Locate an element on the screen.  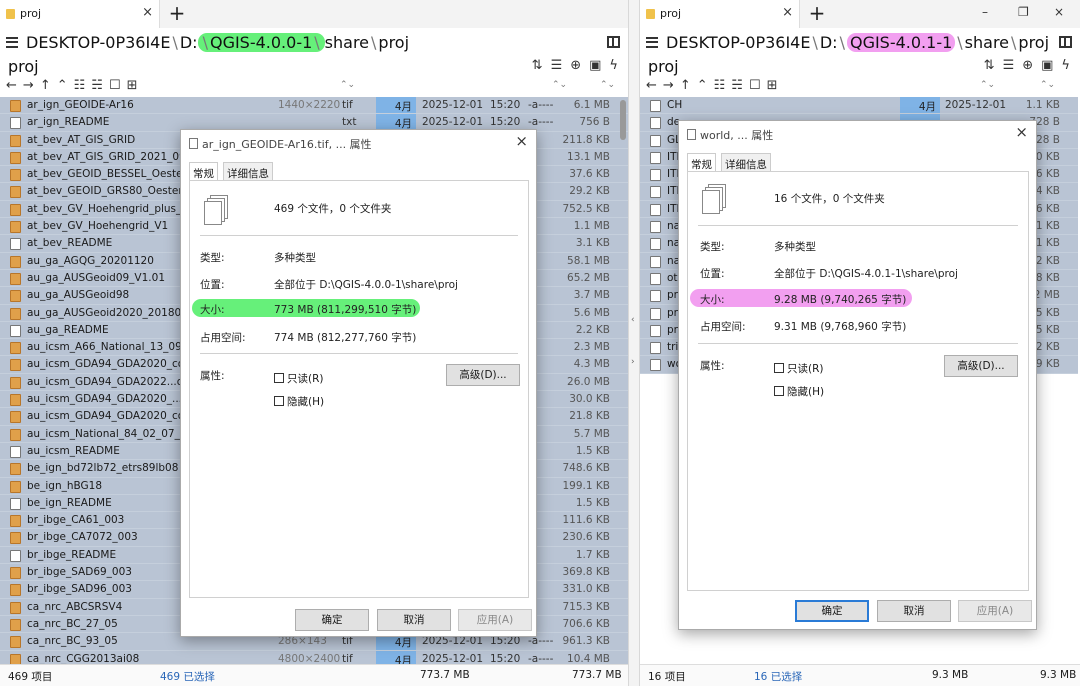
file-row: CH 4月 2025-12-01 1.1 KB is located at coordinates (859, 106).